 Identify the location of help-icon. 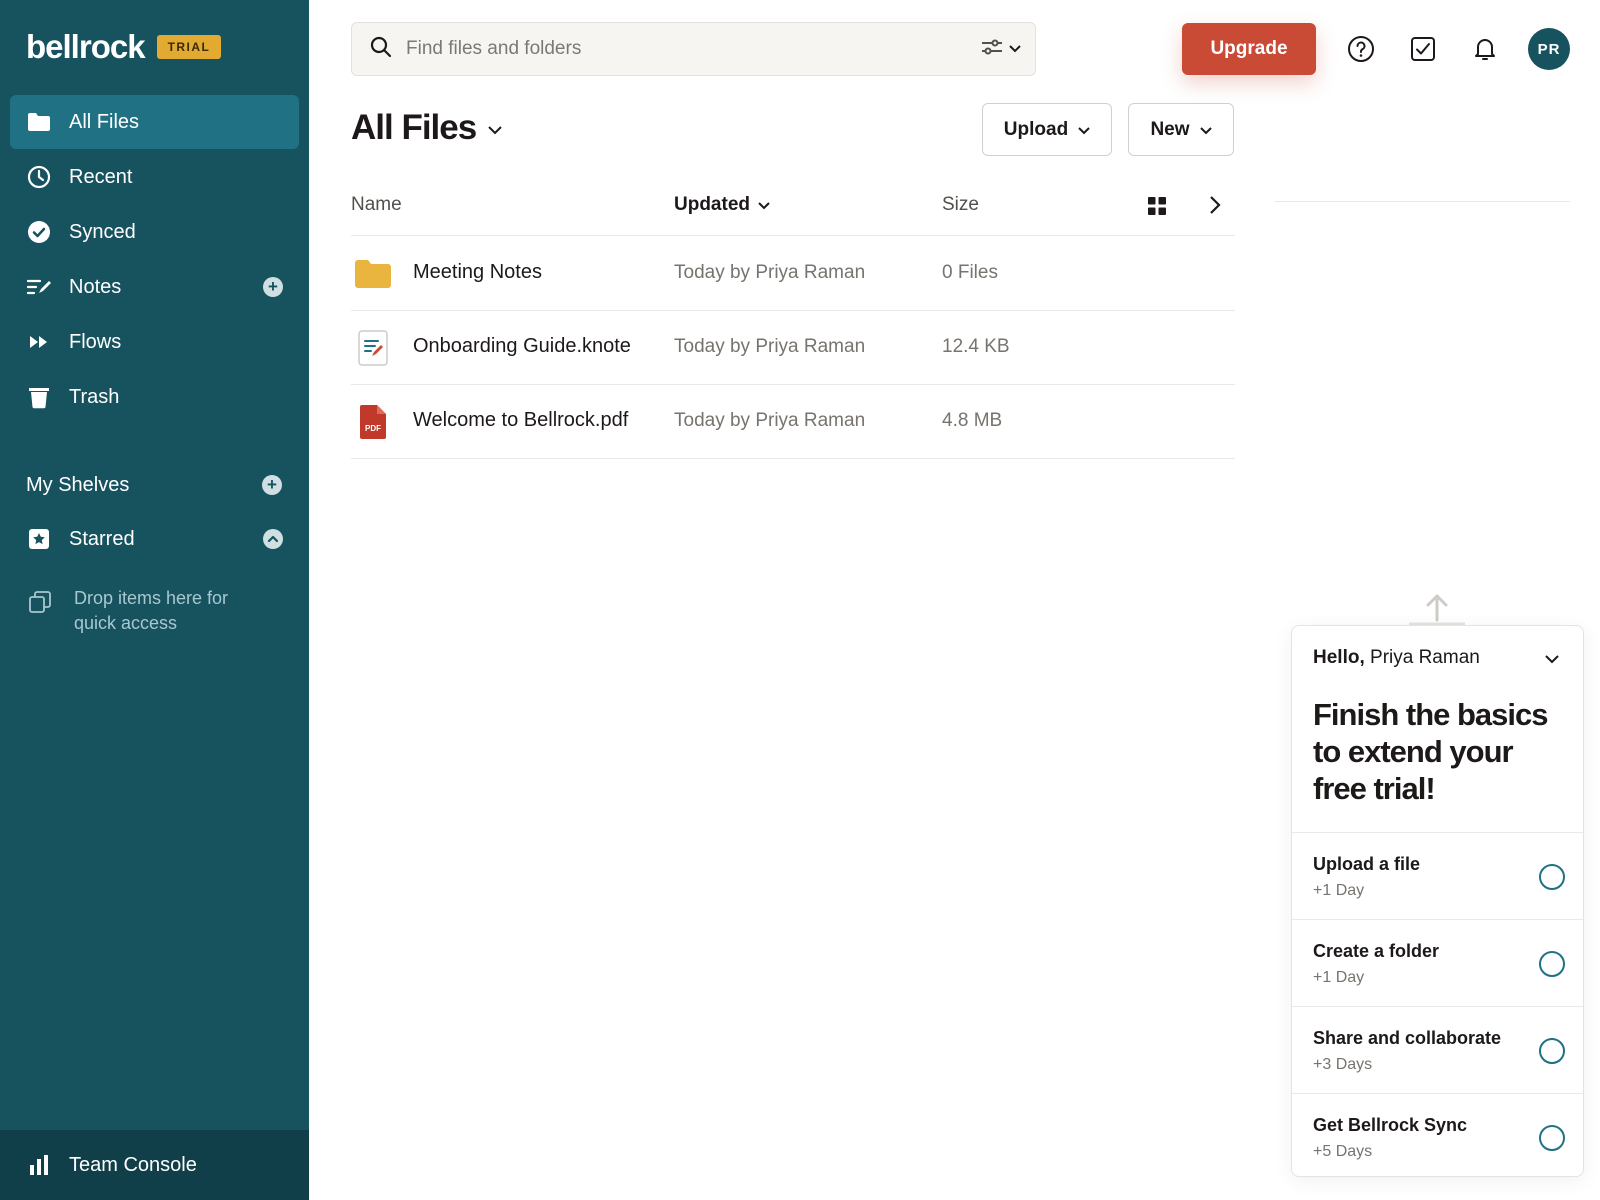
(1361, 49).